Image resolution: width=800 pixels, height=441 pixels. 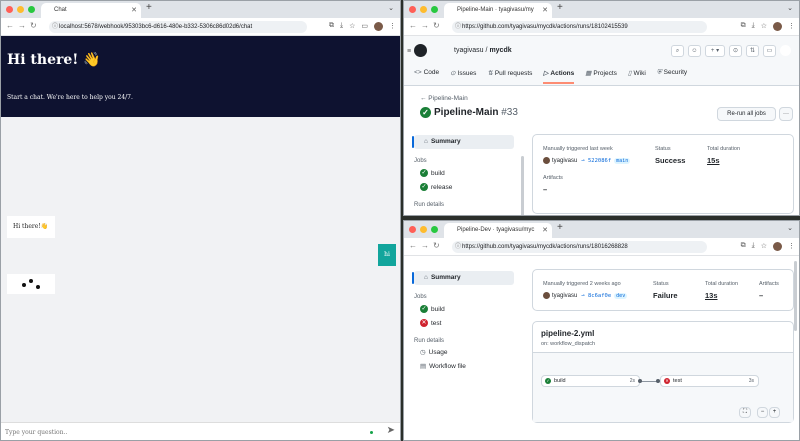 What do you see at coordinates (469, 50) in the screenshot?
I see `repo-owner: tyagivasu` at bounding box center [469, 50].